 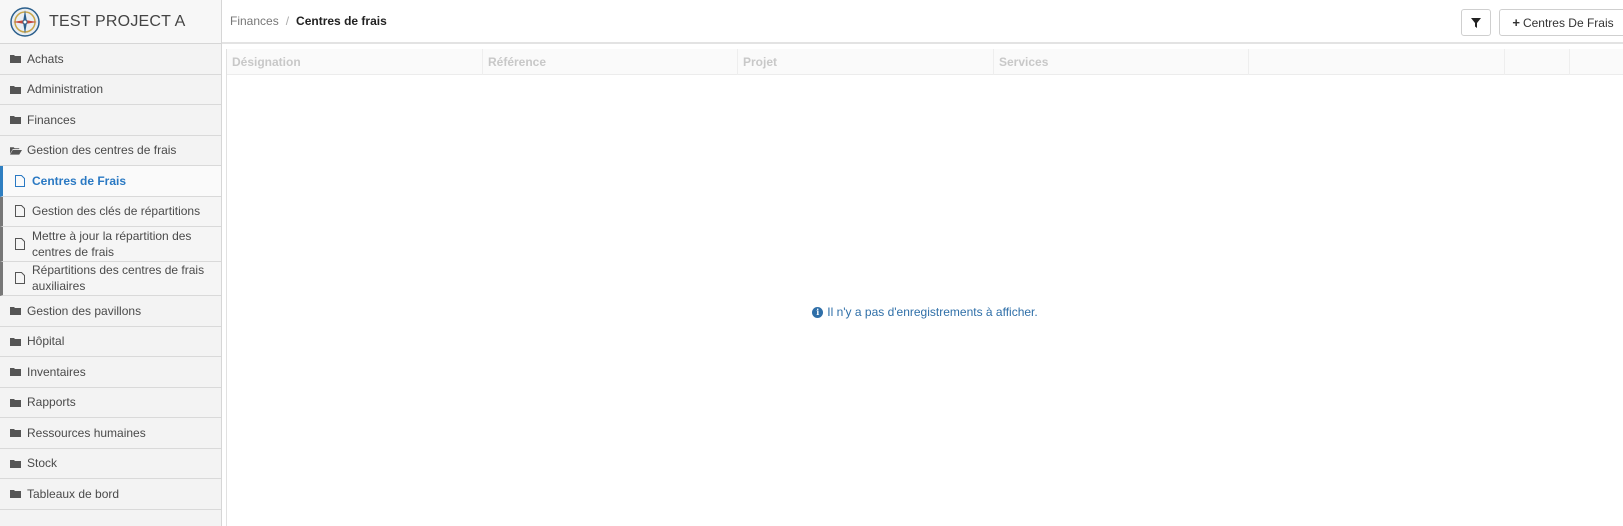 I want to click on column-header-actions, so click(x=1537, y=62).